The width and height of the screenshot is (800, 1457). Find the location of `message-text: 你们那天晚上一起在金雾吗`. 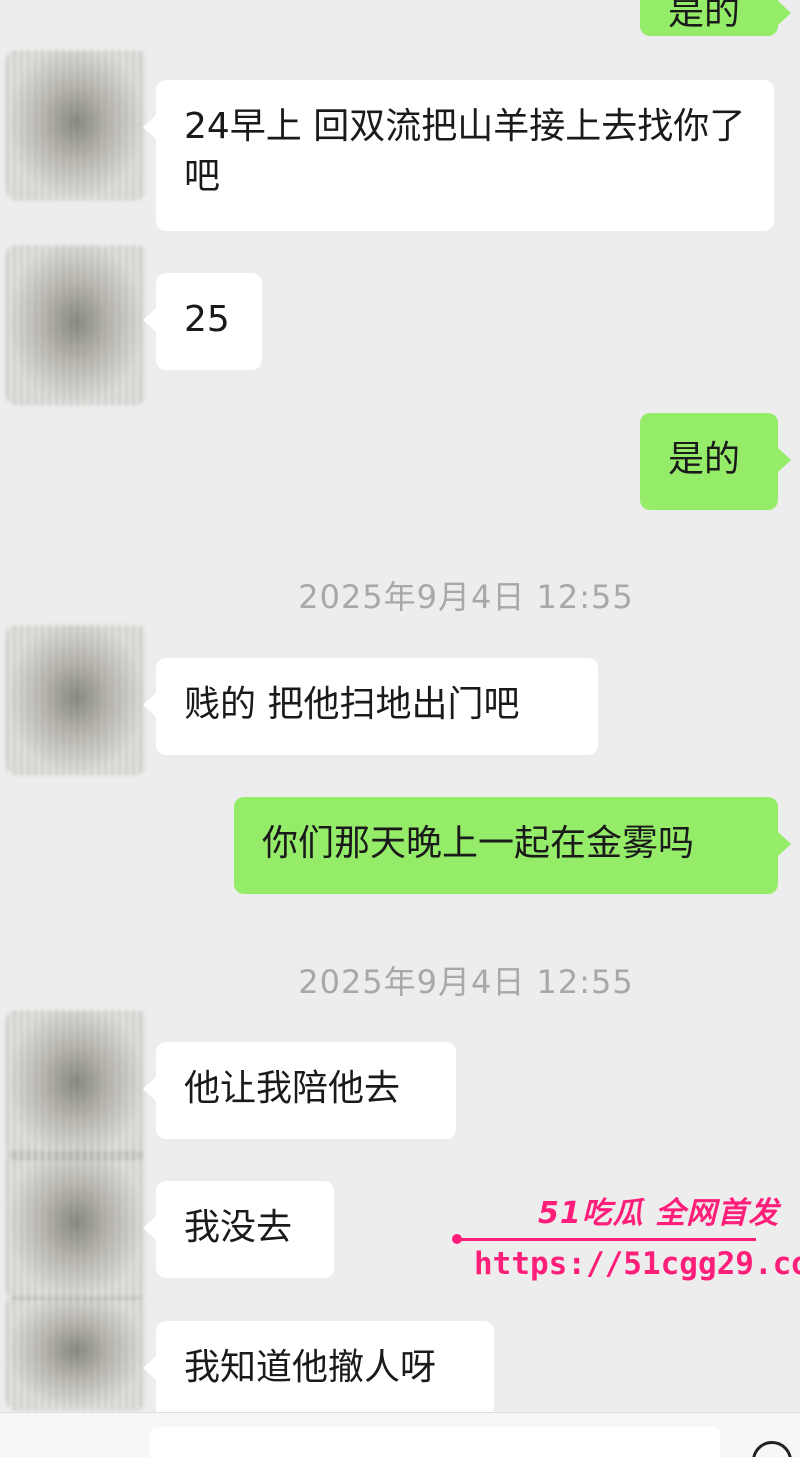

message-text: 你们那天晚上一起在金雾吗 is located at coordinates (478, 843).